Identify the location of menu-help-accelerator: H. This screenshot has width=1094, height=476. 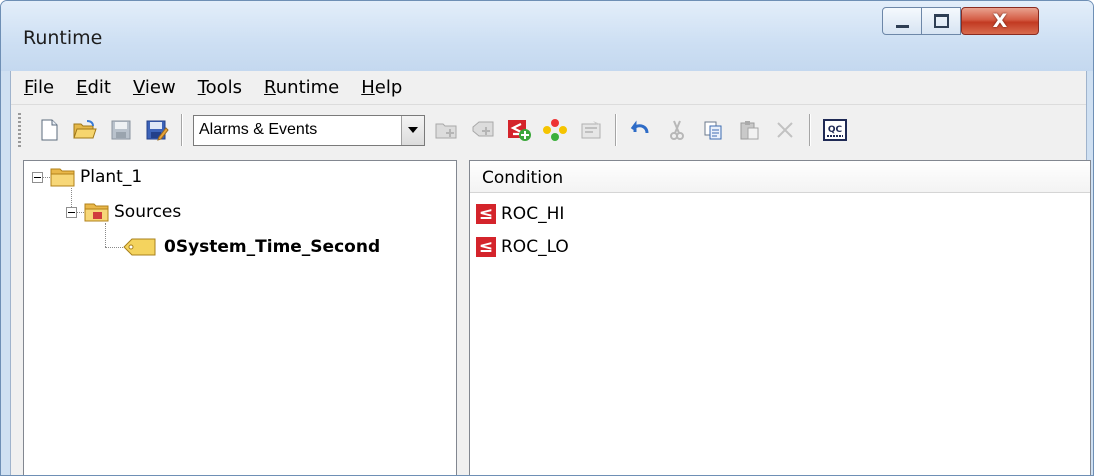
(368, 87).